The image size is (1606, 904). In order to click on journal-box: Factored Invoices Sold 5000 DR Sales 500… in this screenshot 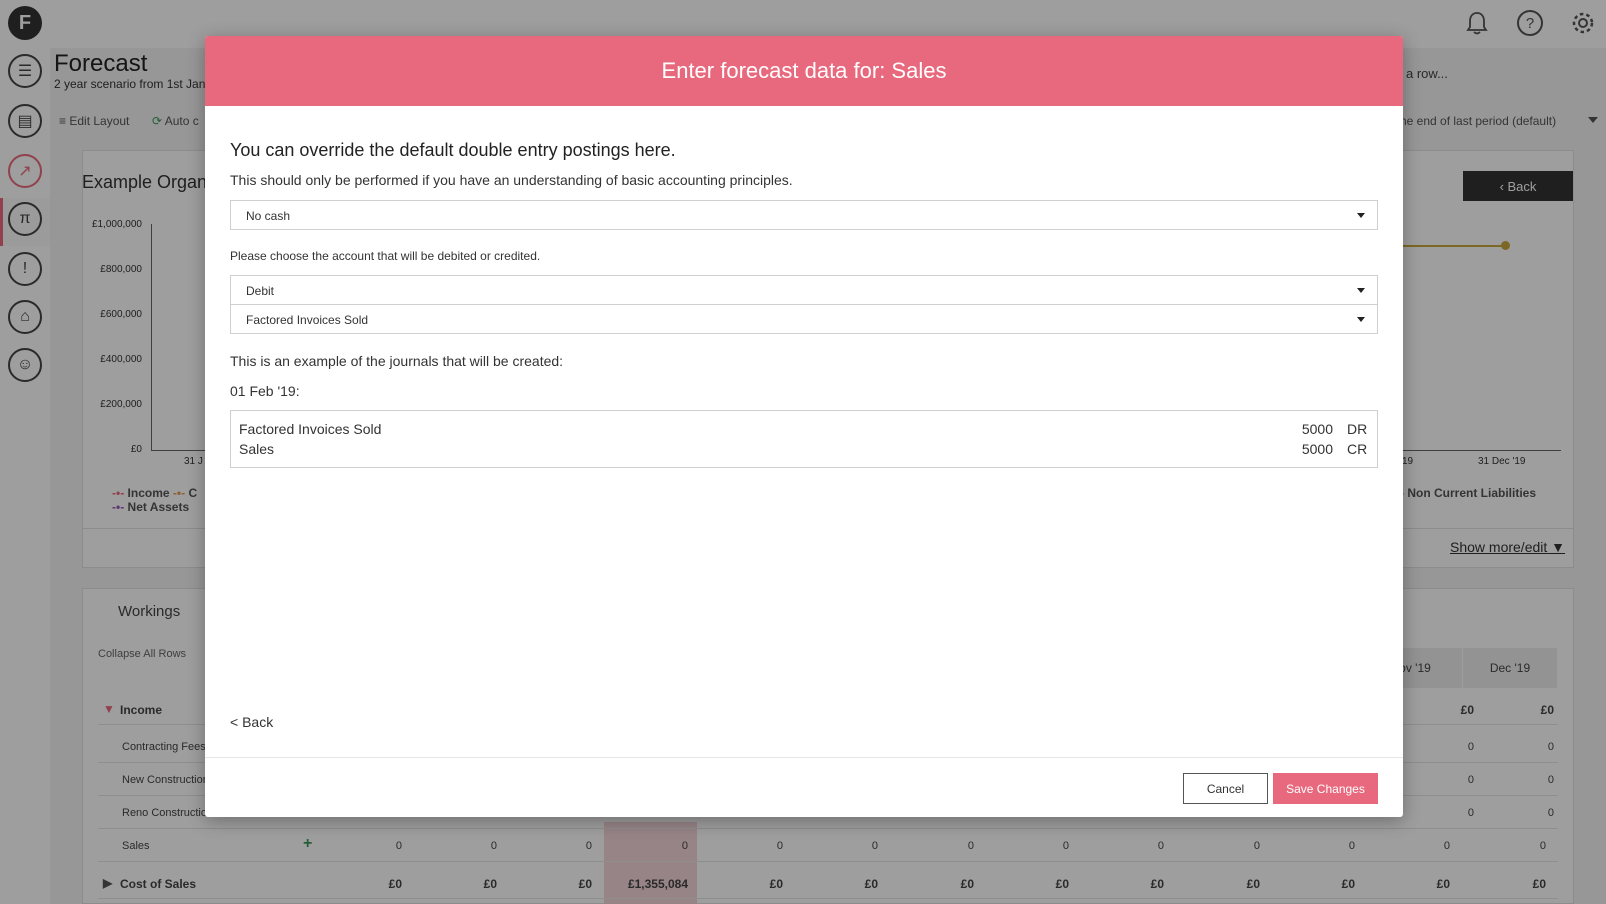, I will do `click(804, 439)`.